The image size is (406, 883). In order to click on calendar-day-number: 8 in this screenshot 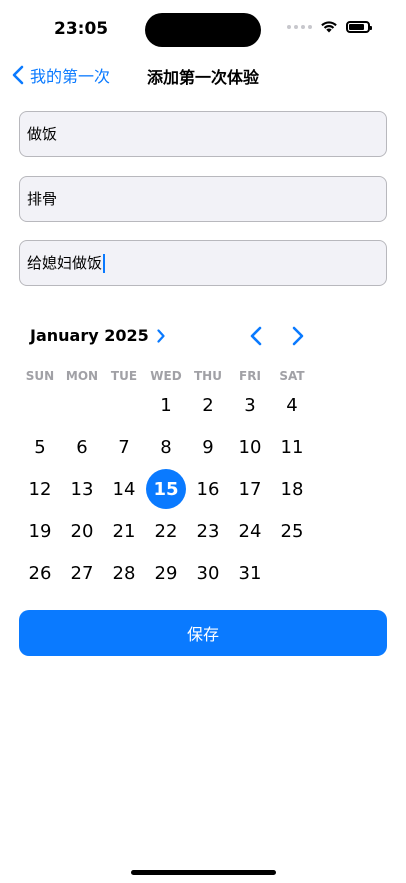, I will do `click(166, 447)`.